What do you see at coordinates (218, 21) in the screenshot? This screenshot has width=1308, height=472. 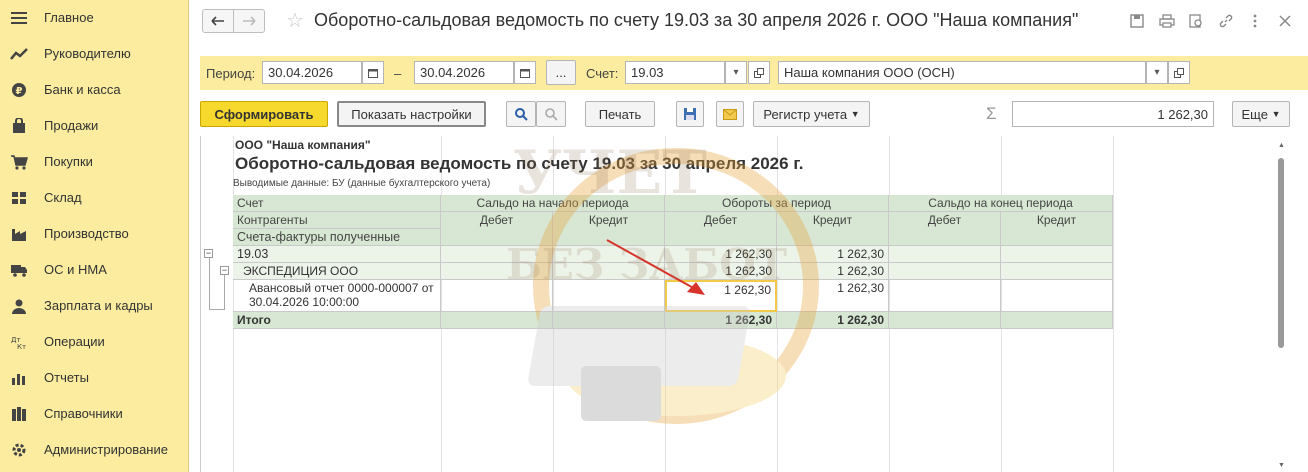 I see `back-button` at bounding box center [218, 21].